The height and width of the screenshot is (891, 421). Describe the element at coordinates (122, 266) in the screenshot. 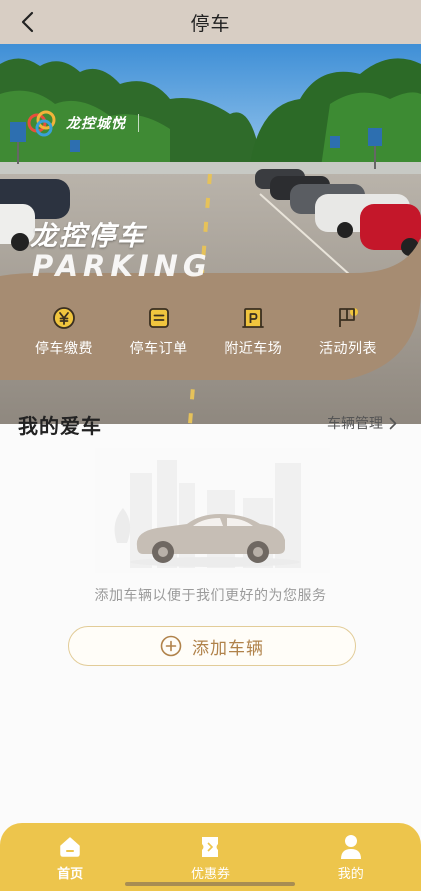

I see `brand-subtitle: PARKING` at that location.